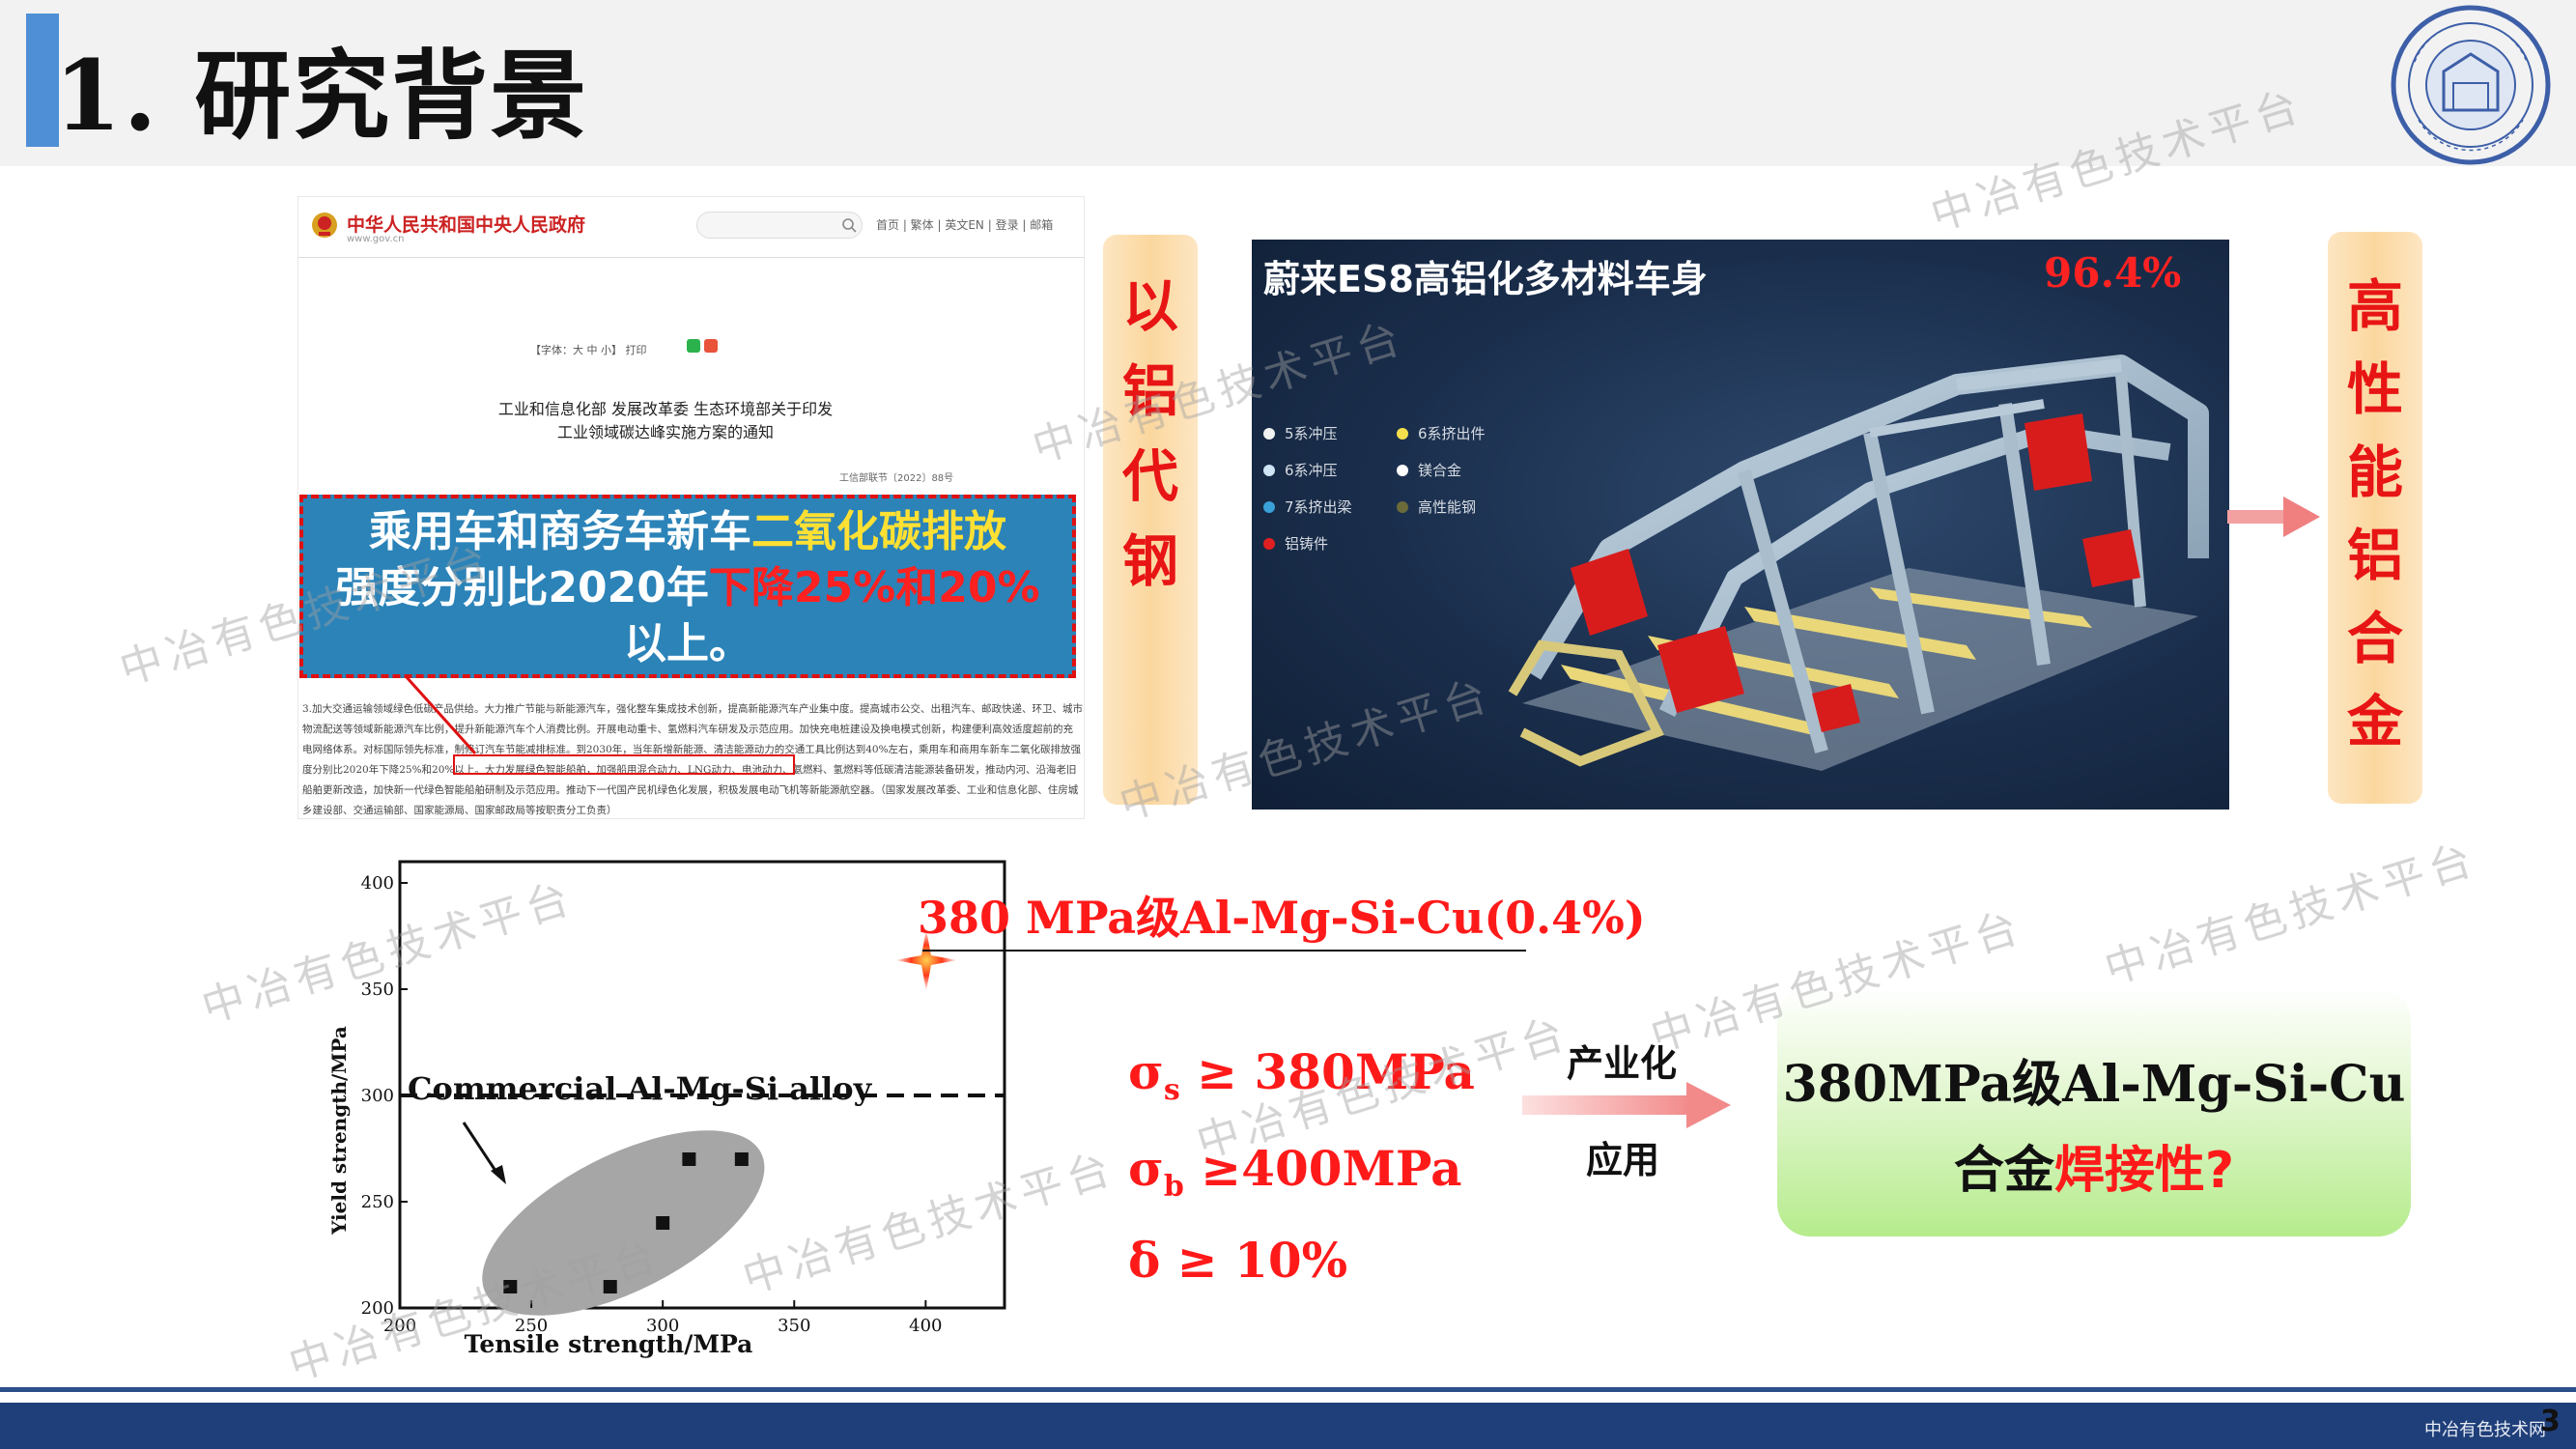  What do you see at coordinates (2550, 1421) in the screenshot?
I see `page-number: 3` at bounding box center [2550, 1421].